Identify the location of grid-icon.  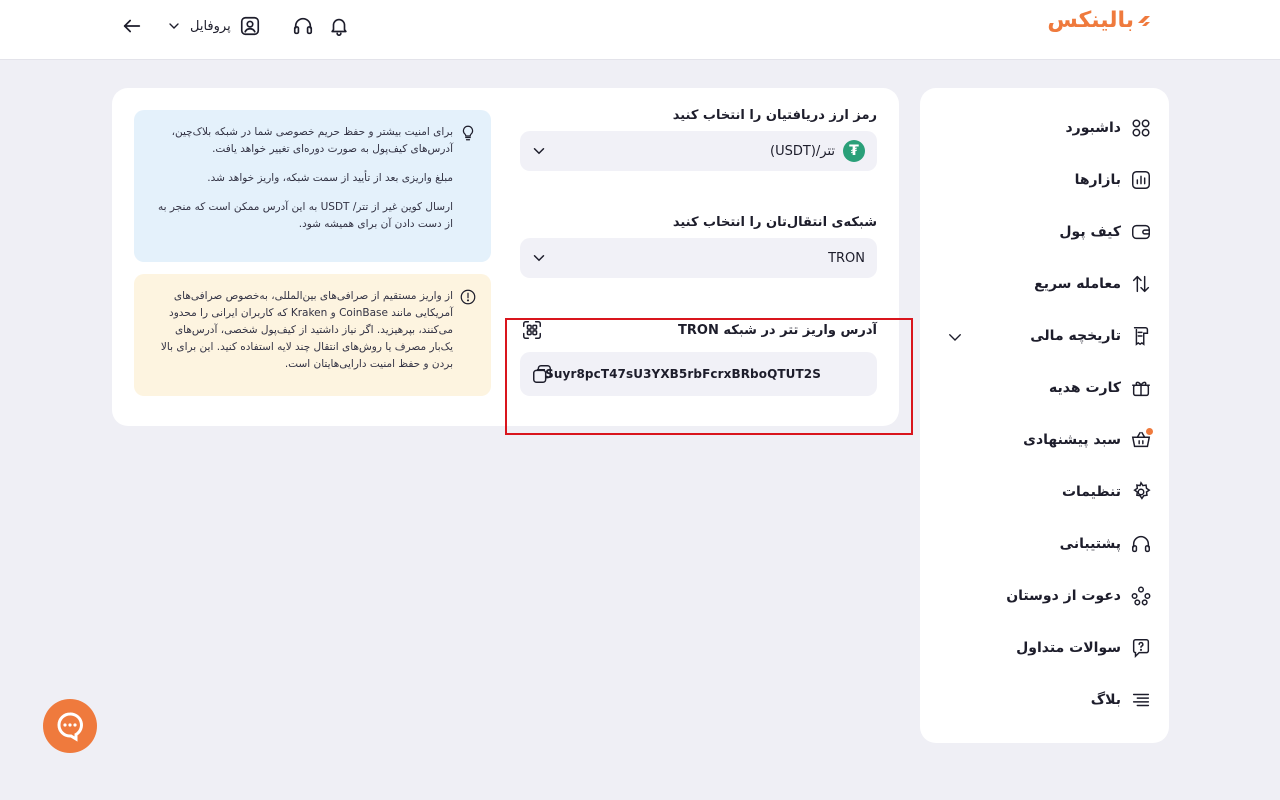
(1141, 128).